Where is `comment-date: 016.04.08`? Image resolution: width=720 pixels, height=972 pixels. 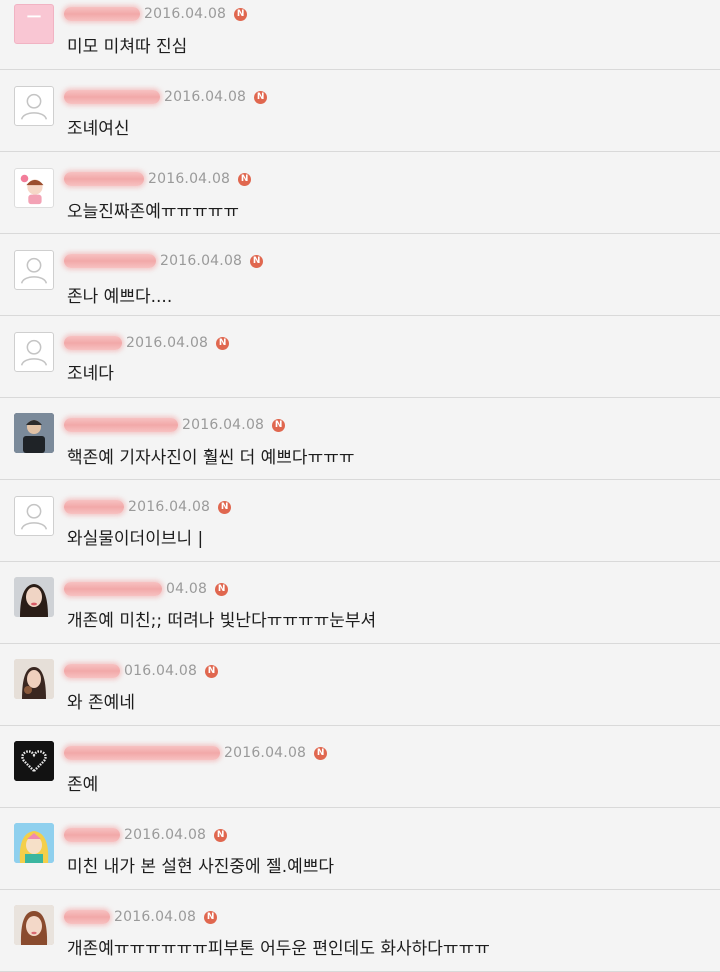
comment-date: 016.04.08 is located at coordinates (161, 671).